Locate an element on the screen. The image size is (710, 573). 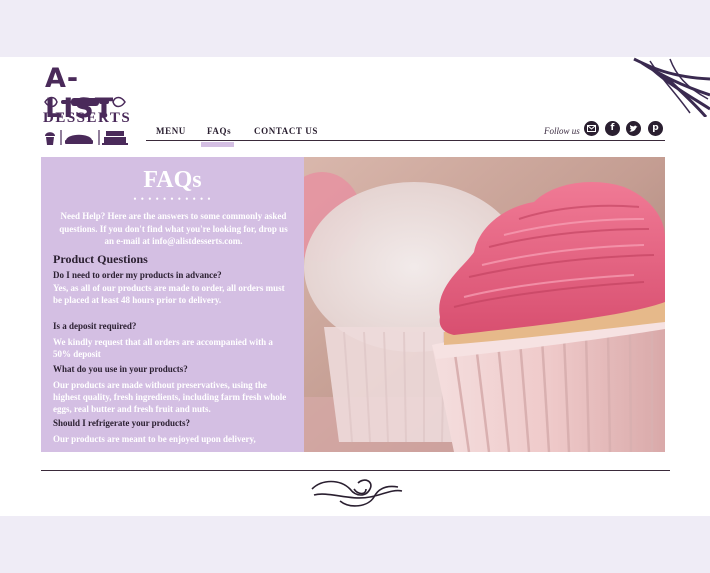
flourish-ornament is located at coordinates (357, 493).